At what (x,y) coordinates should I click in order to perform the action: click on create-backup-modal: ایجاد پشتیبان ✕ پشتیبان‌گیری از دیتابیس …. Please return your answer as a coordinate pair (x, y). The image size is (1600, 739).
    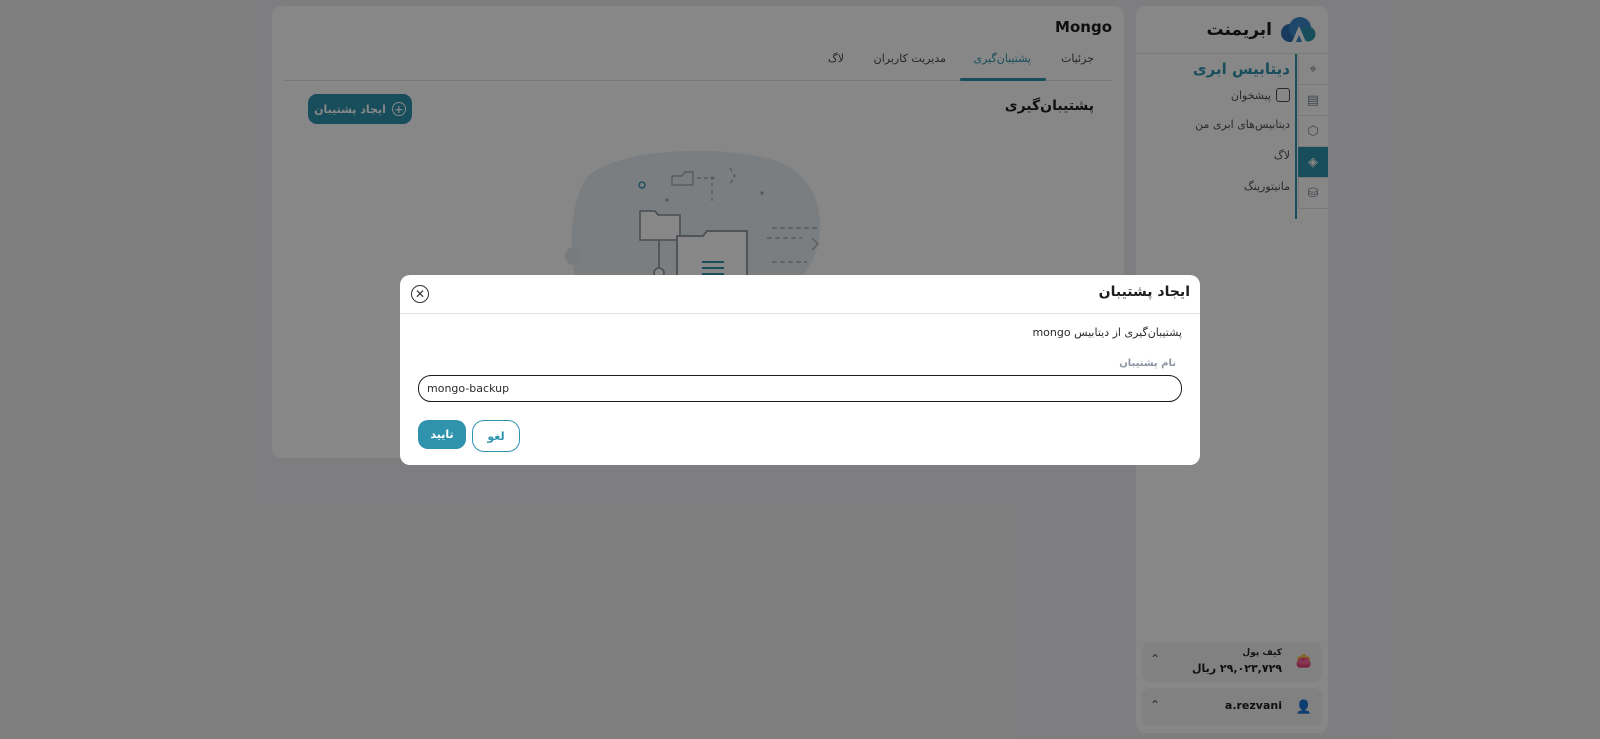
    Looking at the image, I should click on (800, 370).